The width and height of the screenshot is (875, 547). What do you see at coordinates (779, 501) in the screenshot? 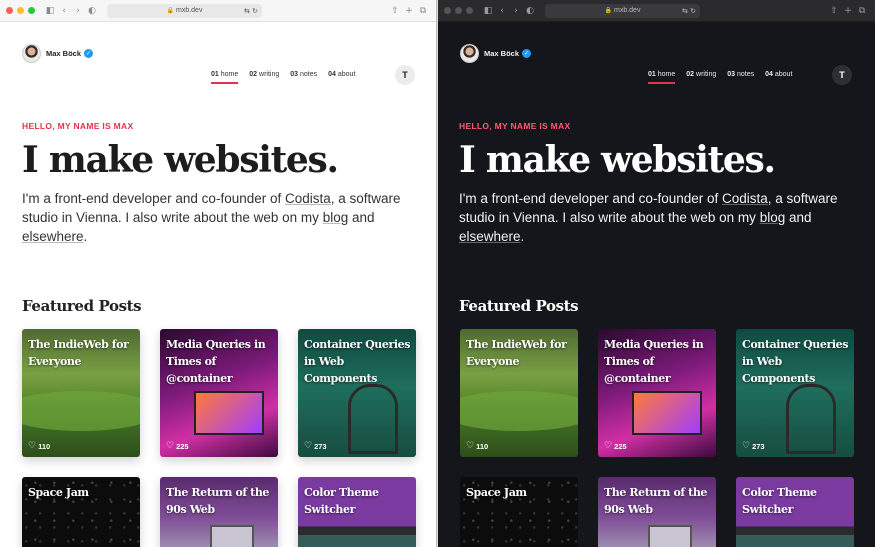
I see `post-card-title: Color Theme Switcher` at bounding box center [779, 501].